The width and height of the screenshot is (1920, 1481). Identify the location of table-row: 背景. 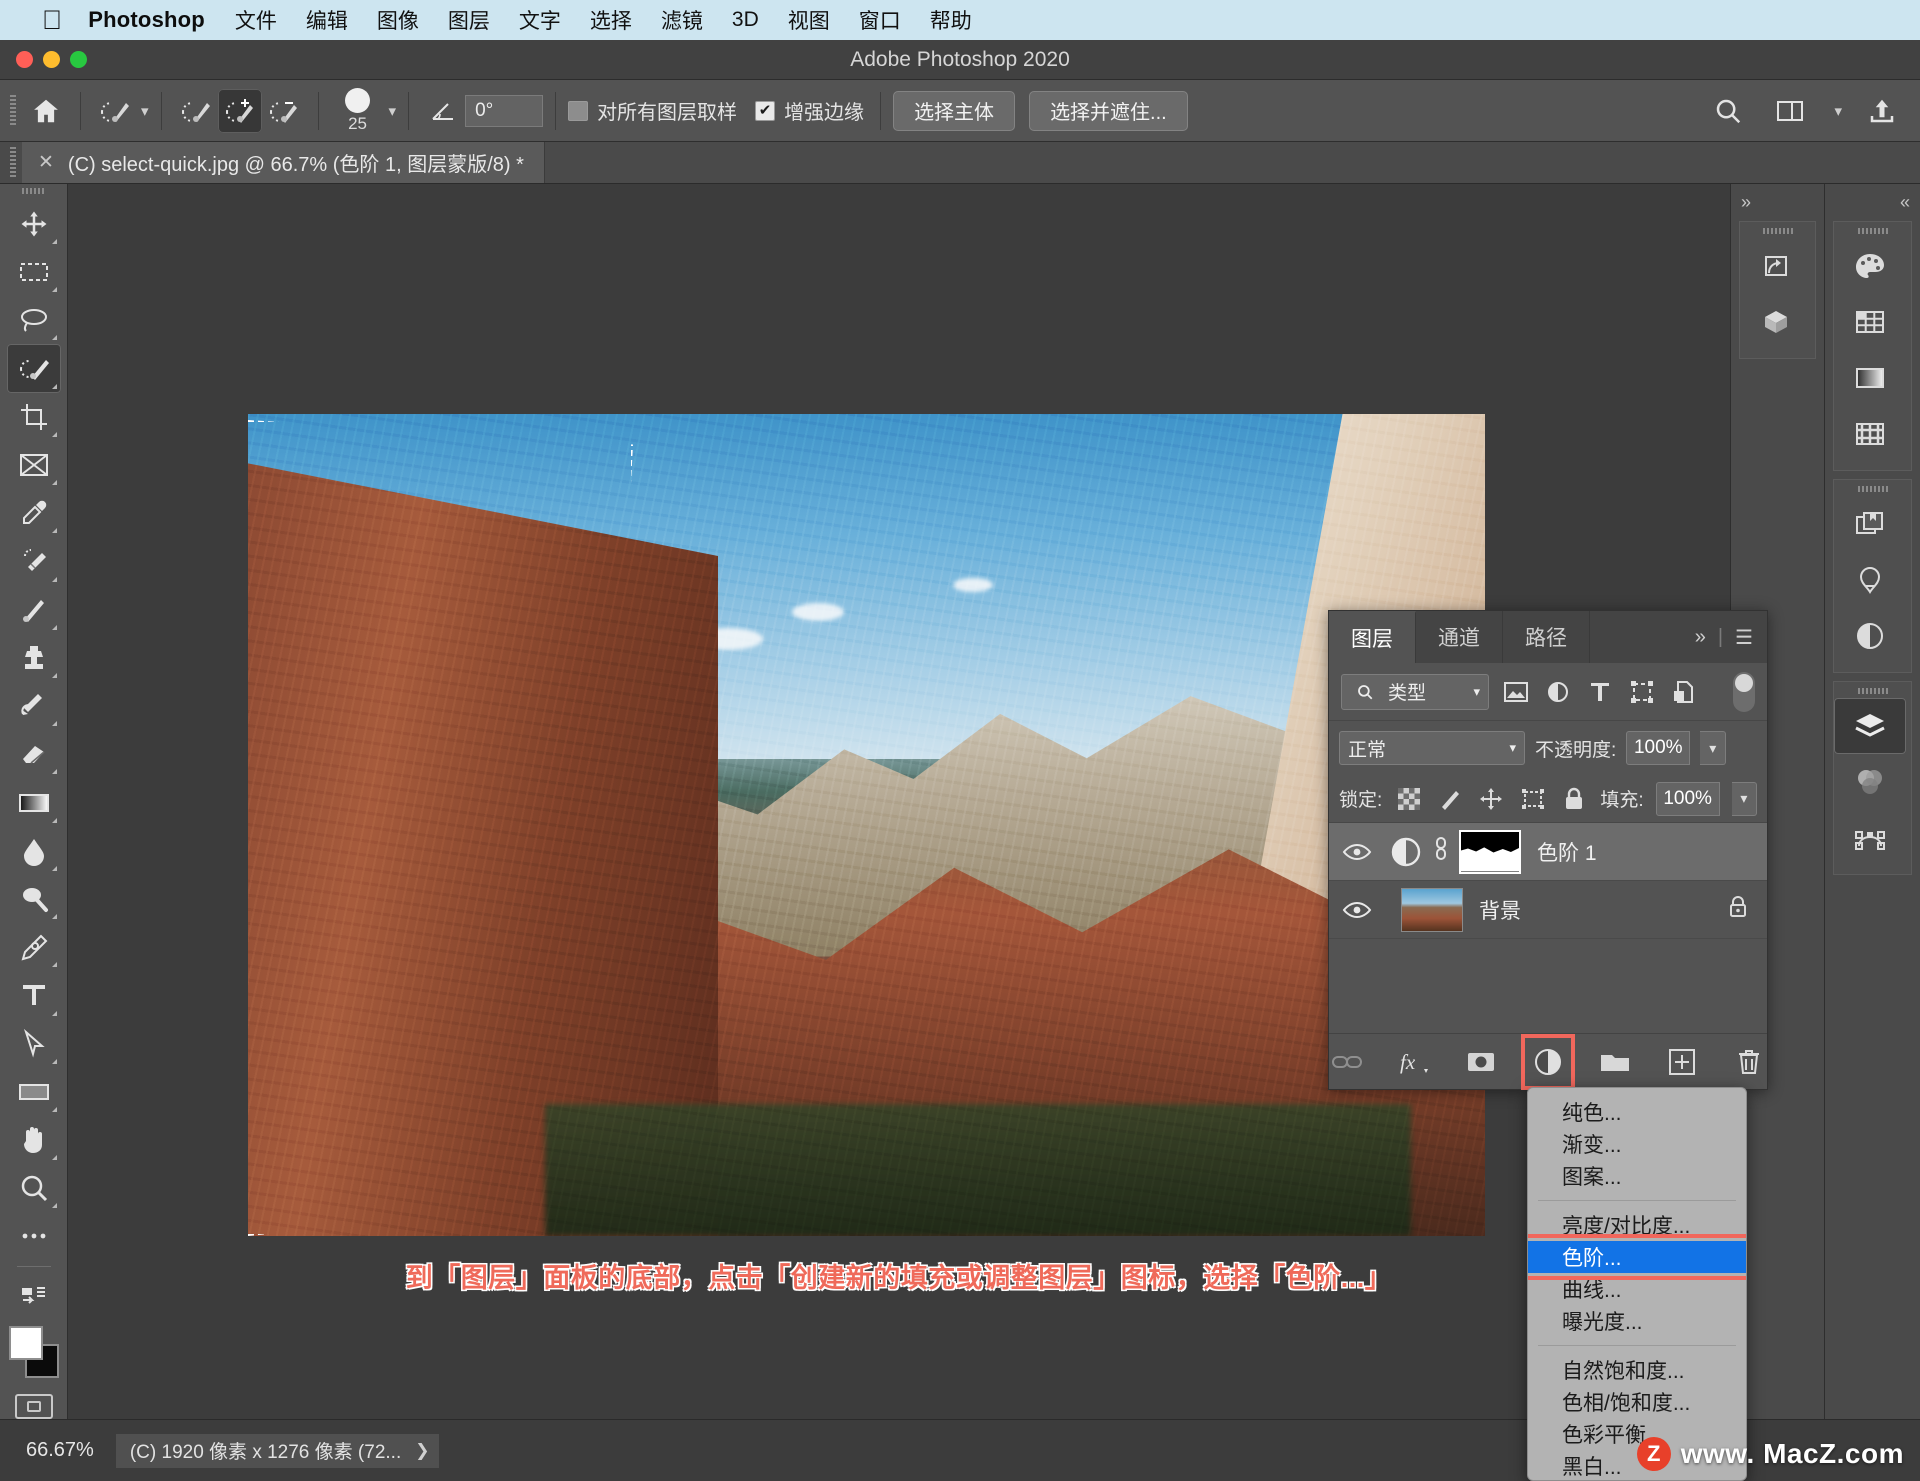
(1548, 910).